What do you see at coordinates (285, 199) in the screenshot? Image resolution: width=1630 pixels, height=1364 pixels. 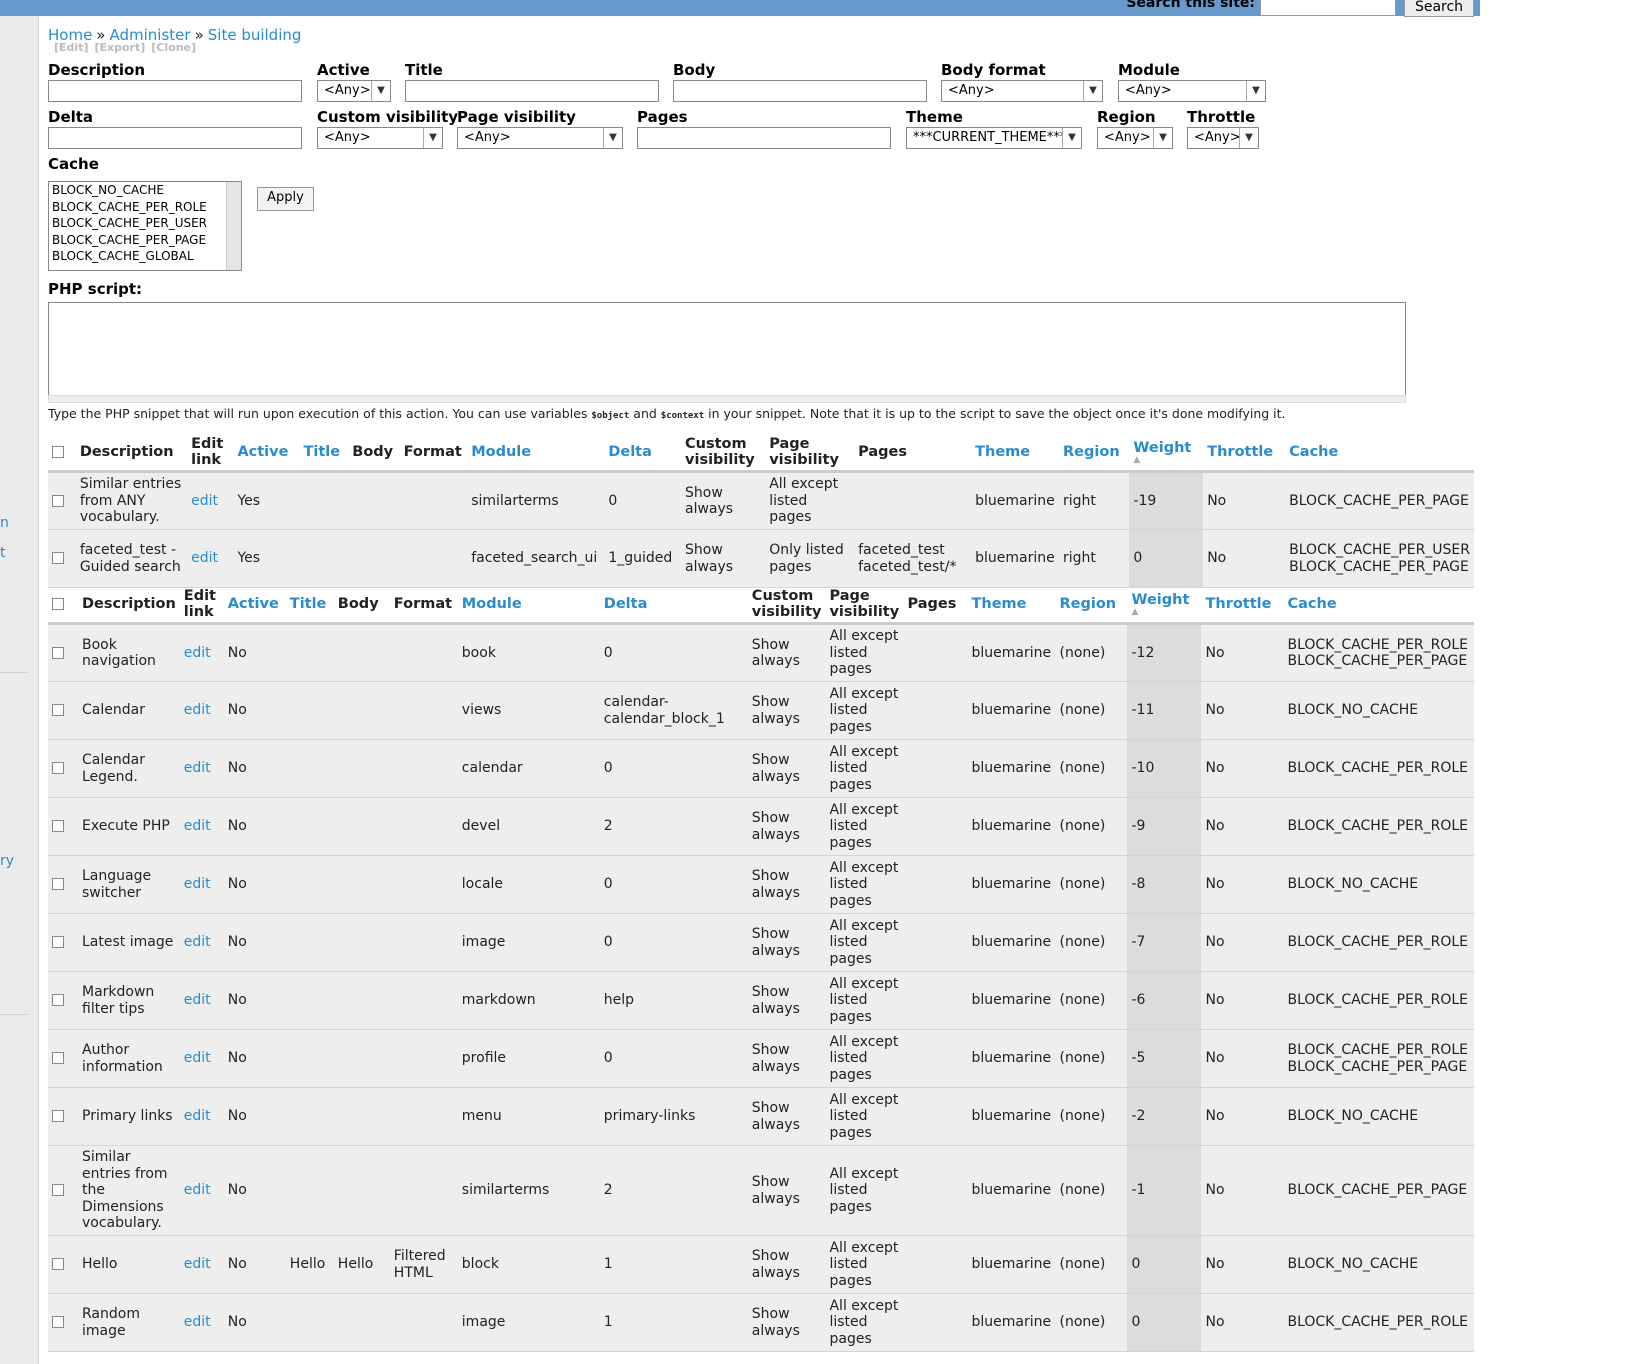 I see `apply-button: Apply` at bounding box center [285, 199].